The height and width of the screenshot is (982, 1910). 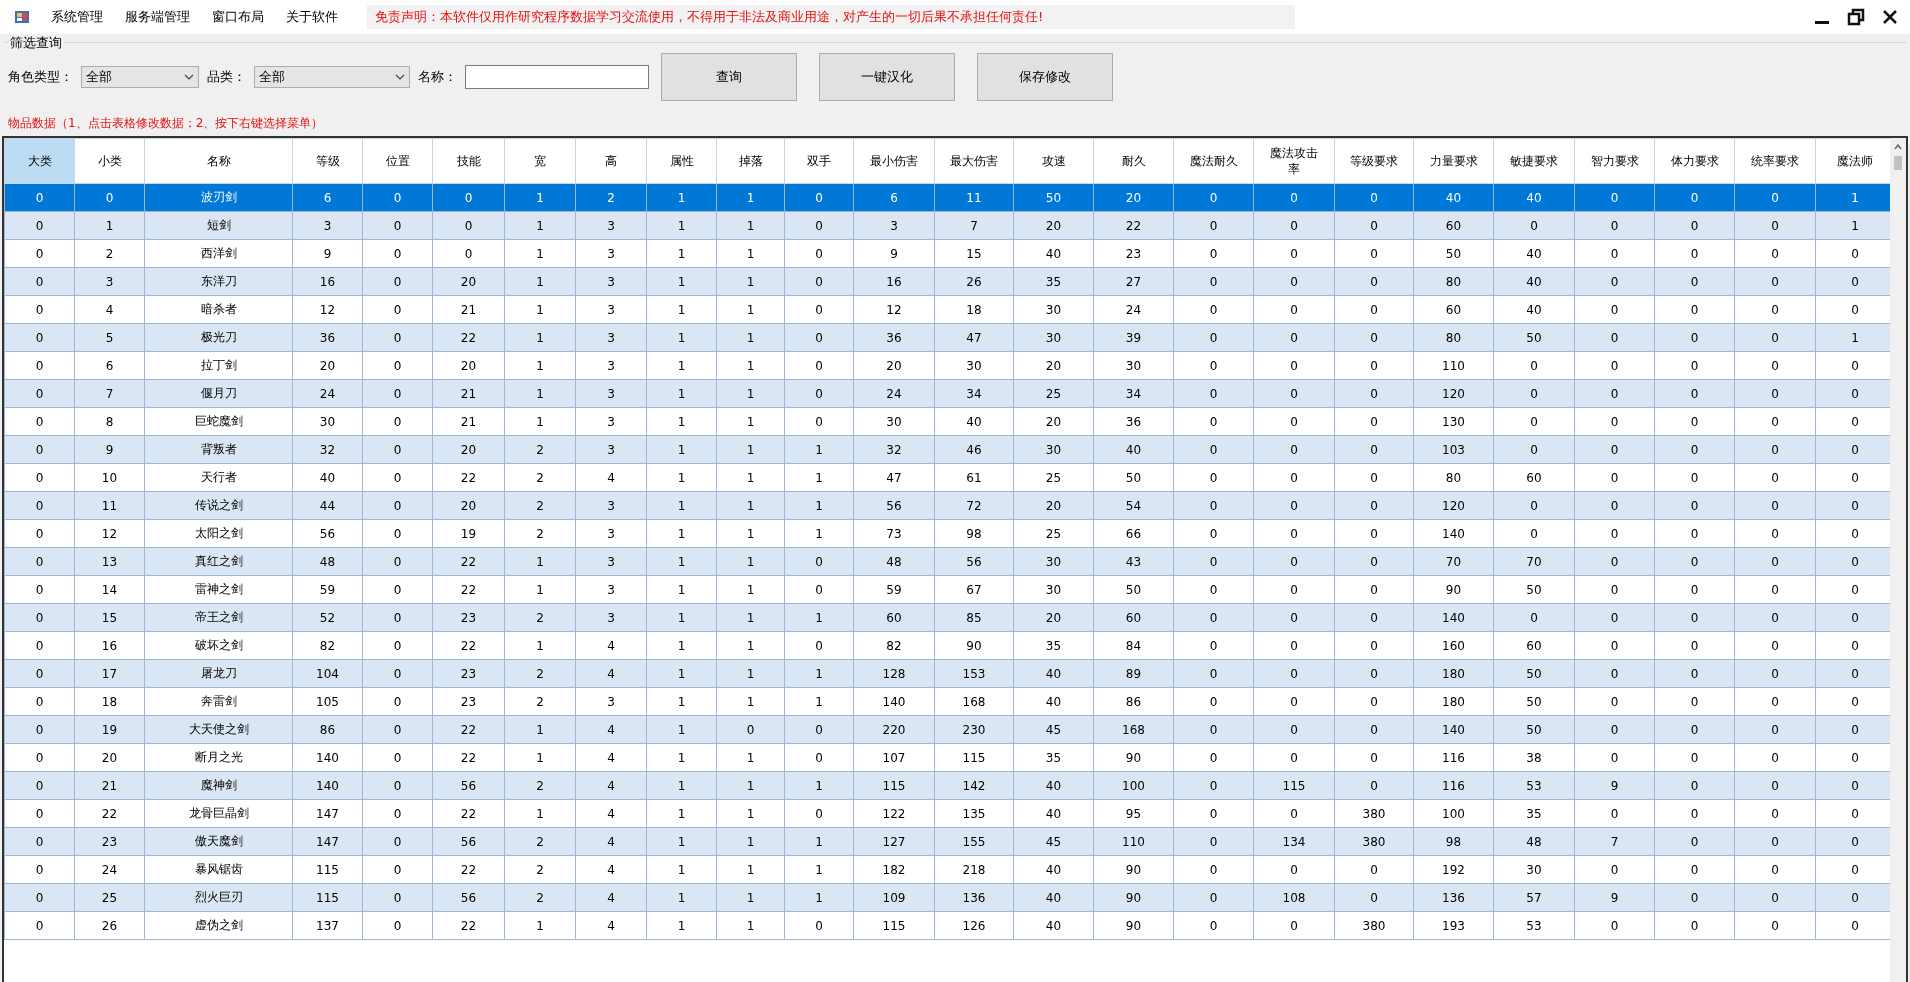 I want to click on column-header: 体力要求, so click(x=1694, y=161).